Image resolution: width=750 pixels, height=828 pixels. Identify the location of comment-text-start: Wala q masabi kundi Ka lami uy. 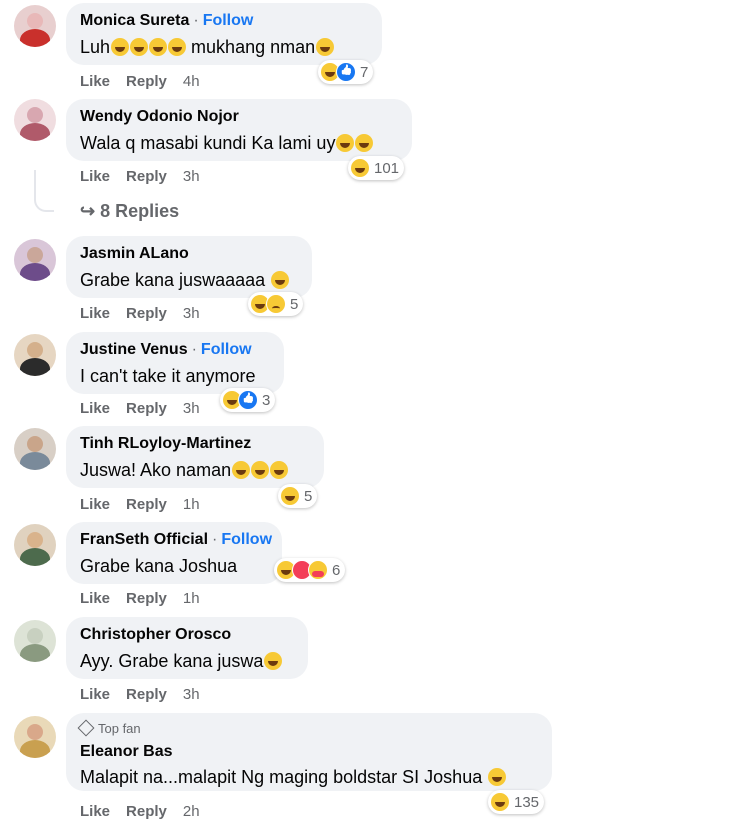
(208, 143).